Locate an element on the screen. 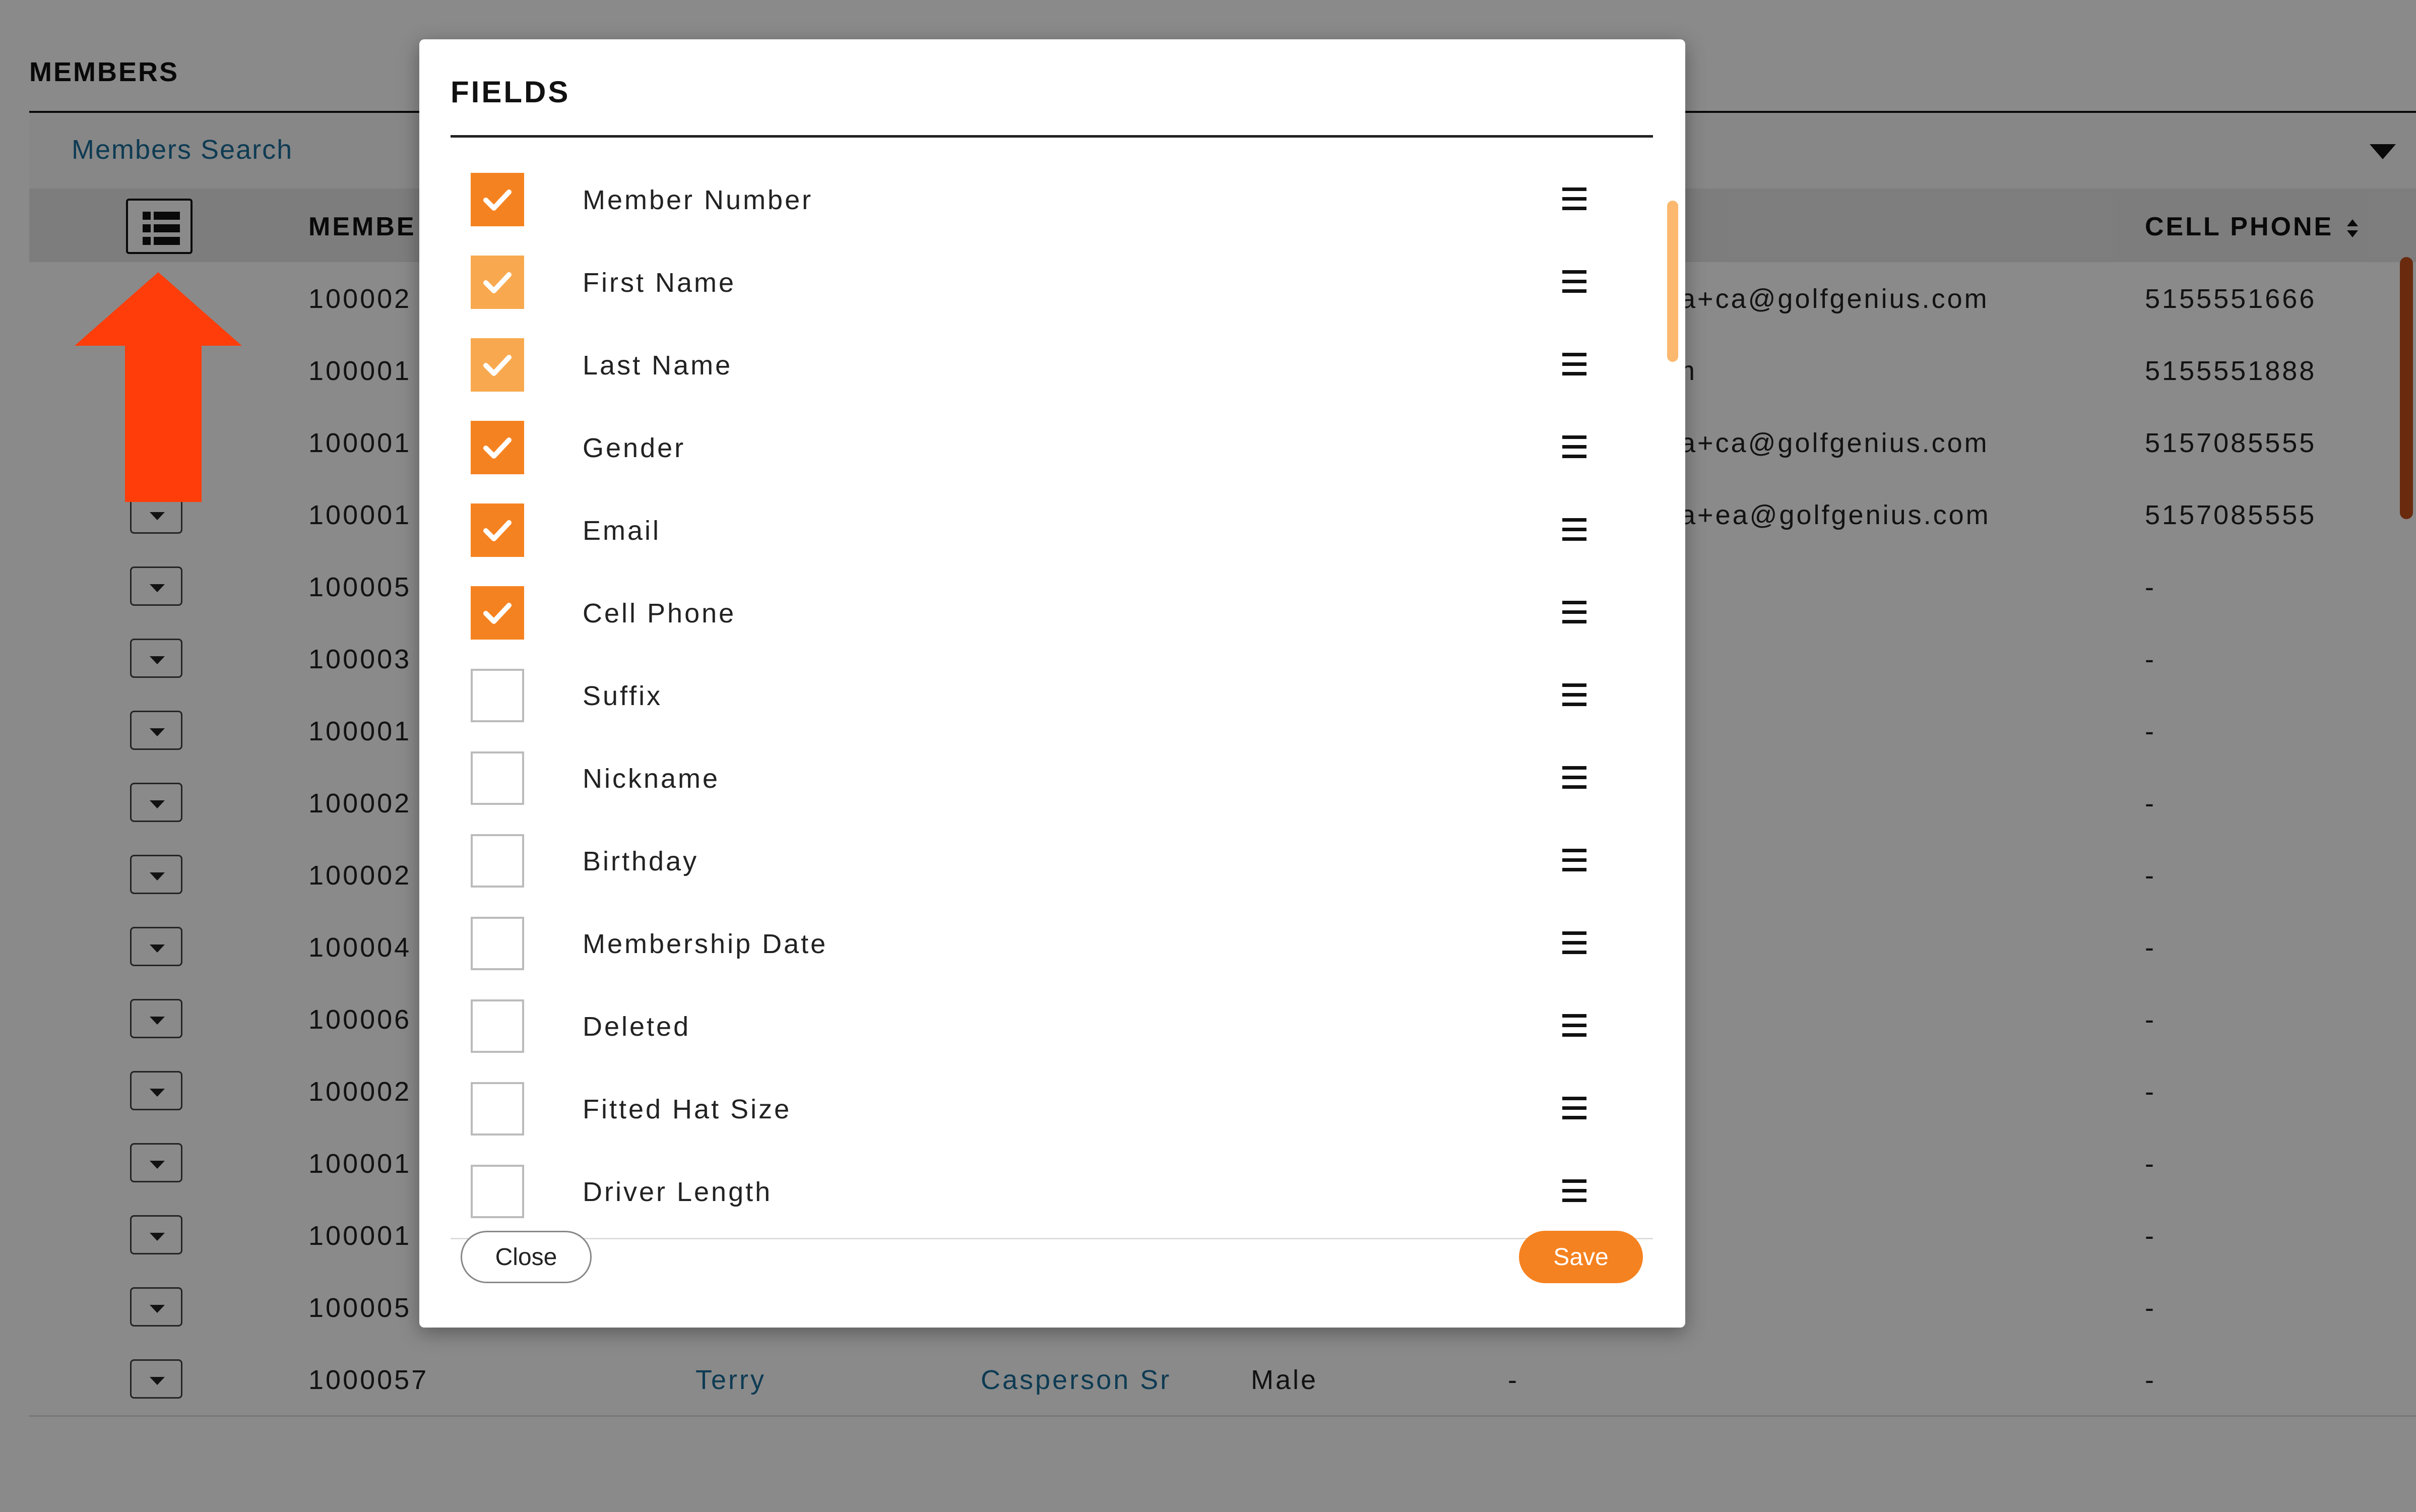 The width and height of the screenshot is (2416, 1512). field-label: Birthday is located at coordinates (641, 861).